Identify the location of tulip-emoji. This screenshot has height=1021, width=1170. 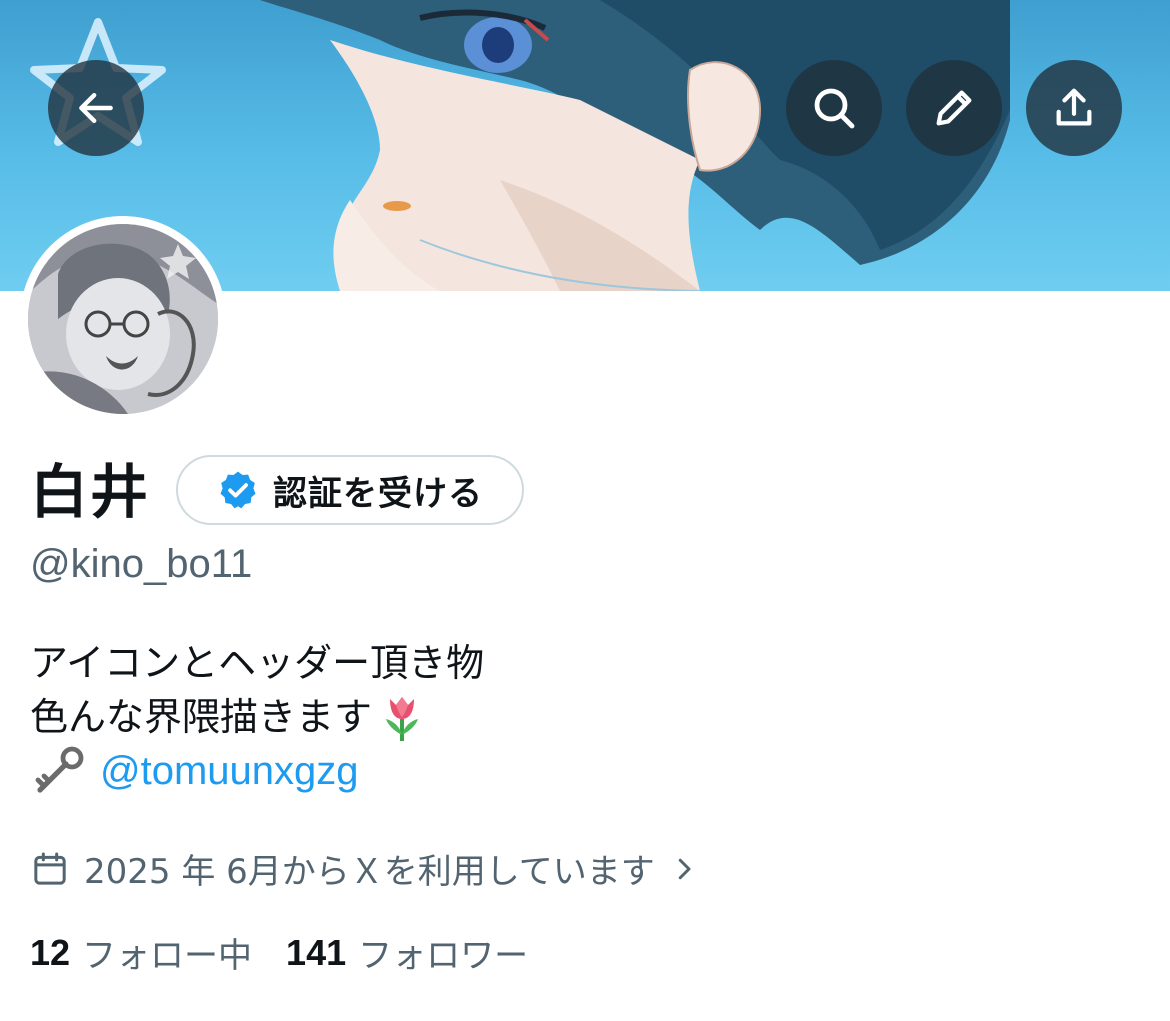
(402, 717).